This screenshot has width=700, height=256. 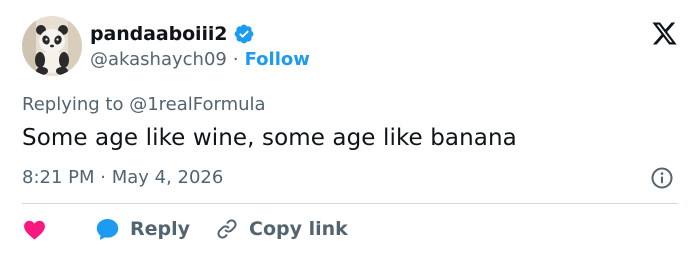 What do you see at coordinates (122, 177) in the screenshot?
I see `tweet-timestamp: 8:21 PM · May 4, 2026` at bounding box center [122, 177].